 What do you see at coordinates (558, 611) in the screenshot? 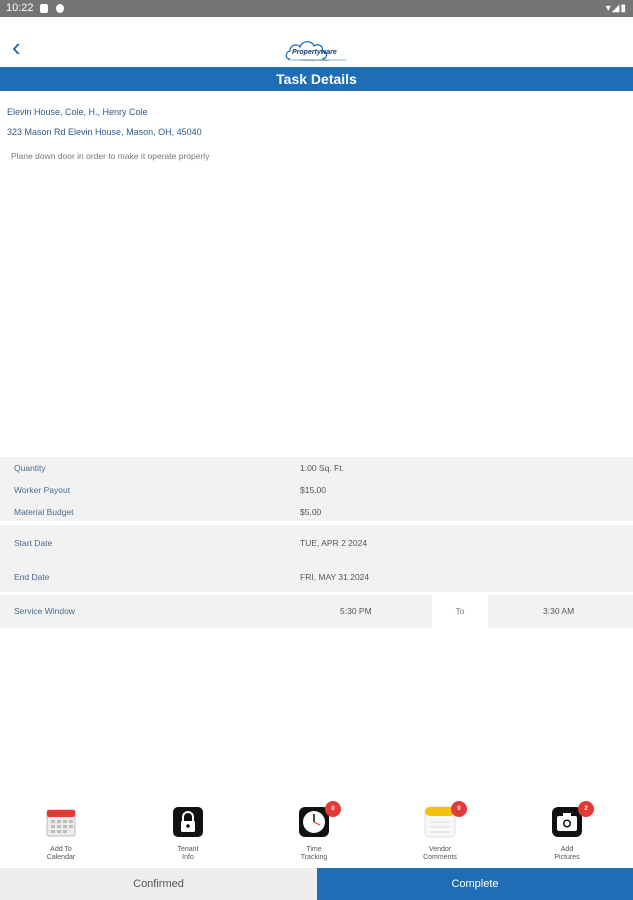
I see `service-window-until: 3:30 AM` at bounding box center [558, 611].